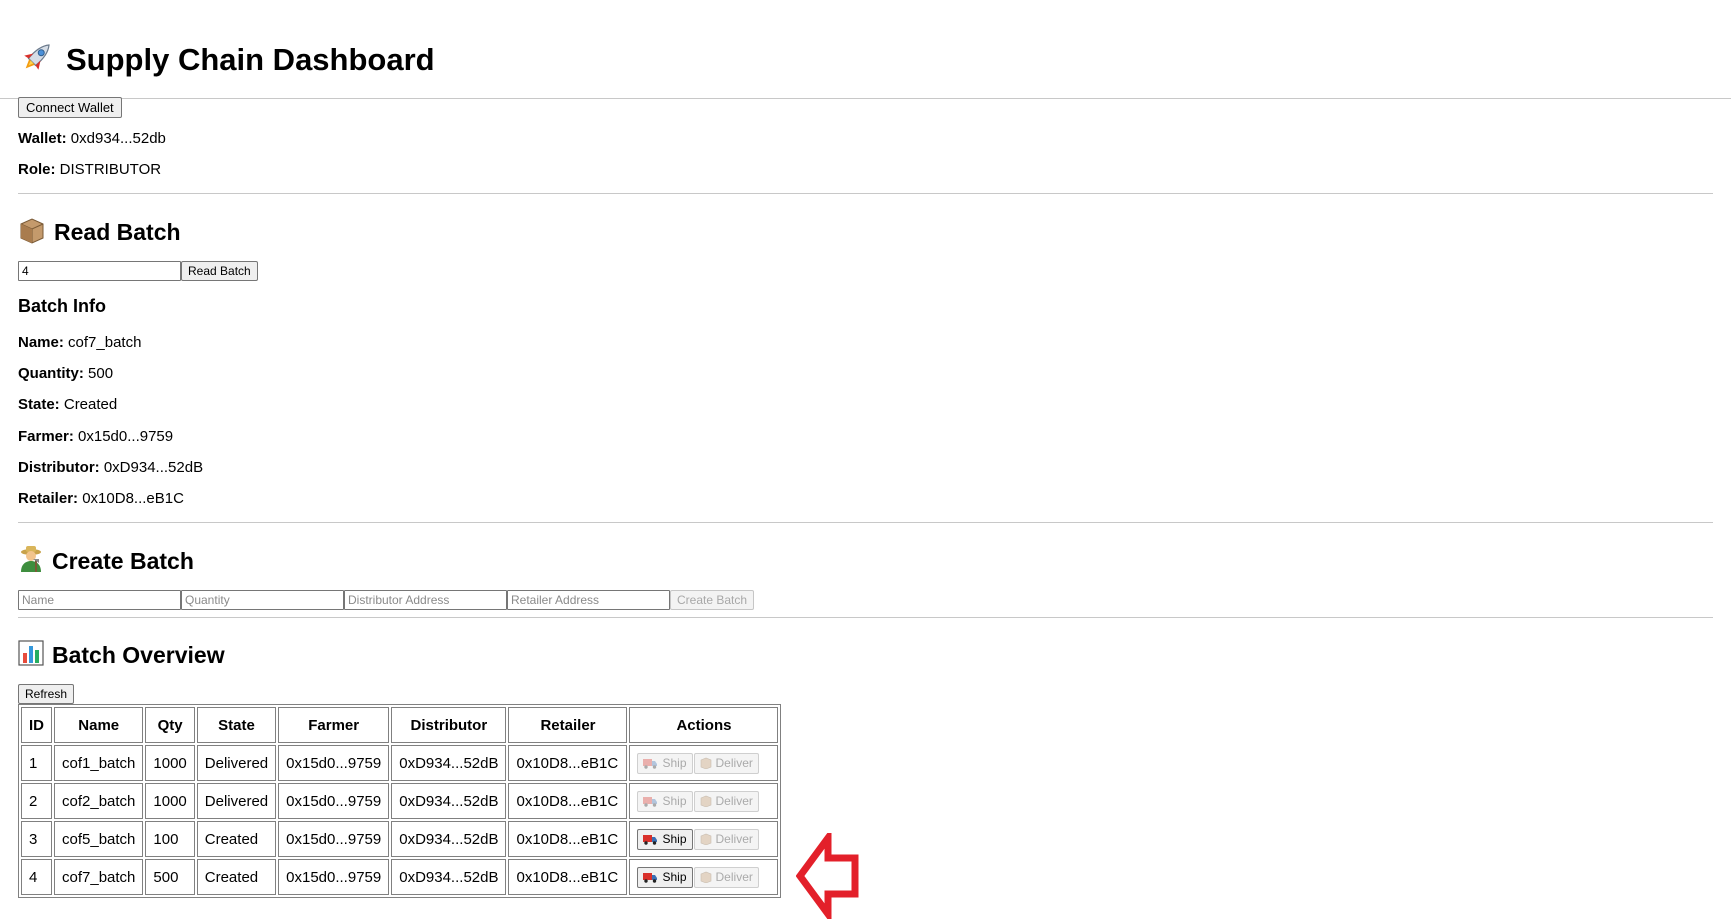 The image size is (1731, 919). Describe the element at coordinates (827, 873) in the screenshot. I see `red-arrow-left-icon` at that location.